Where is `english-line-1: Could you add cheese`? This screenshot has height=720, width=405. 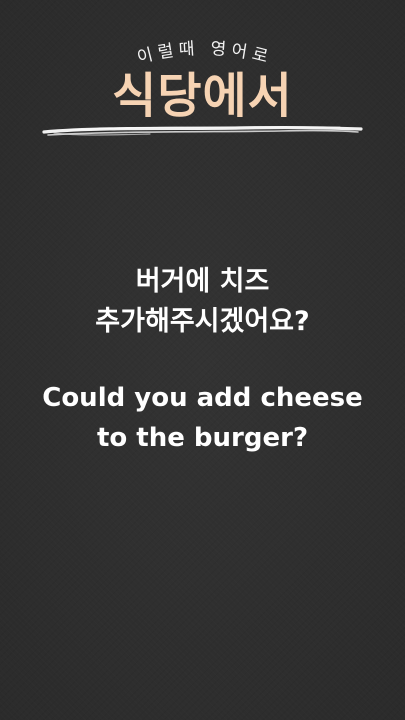 english-line-1: Could you add cheese is located at coordinates (202, 398).